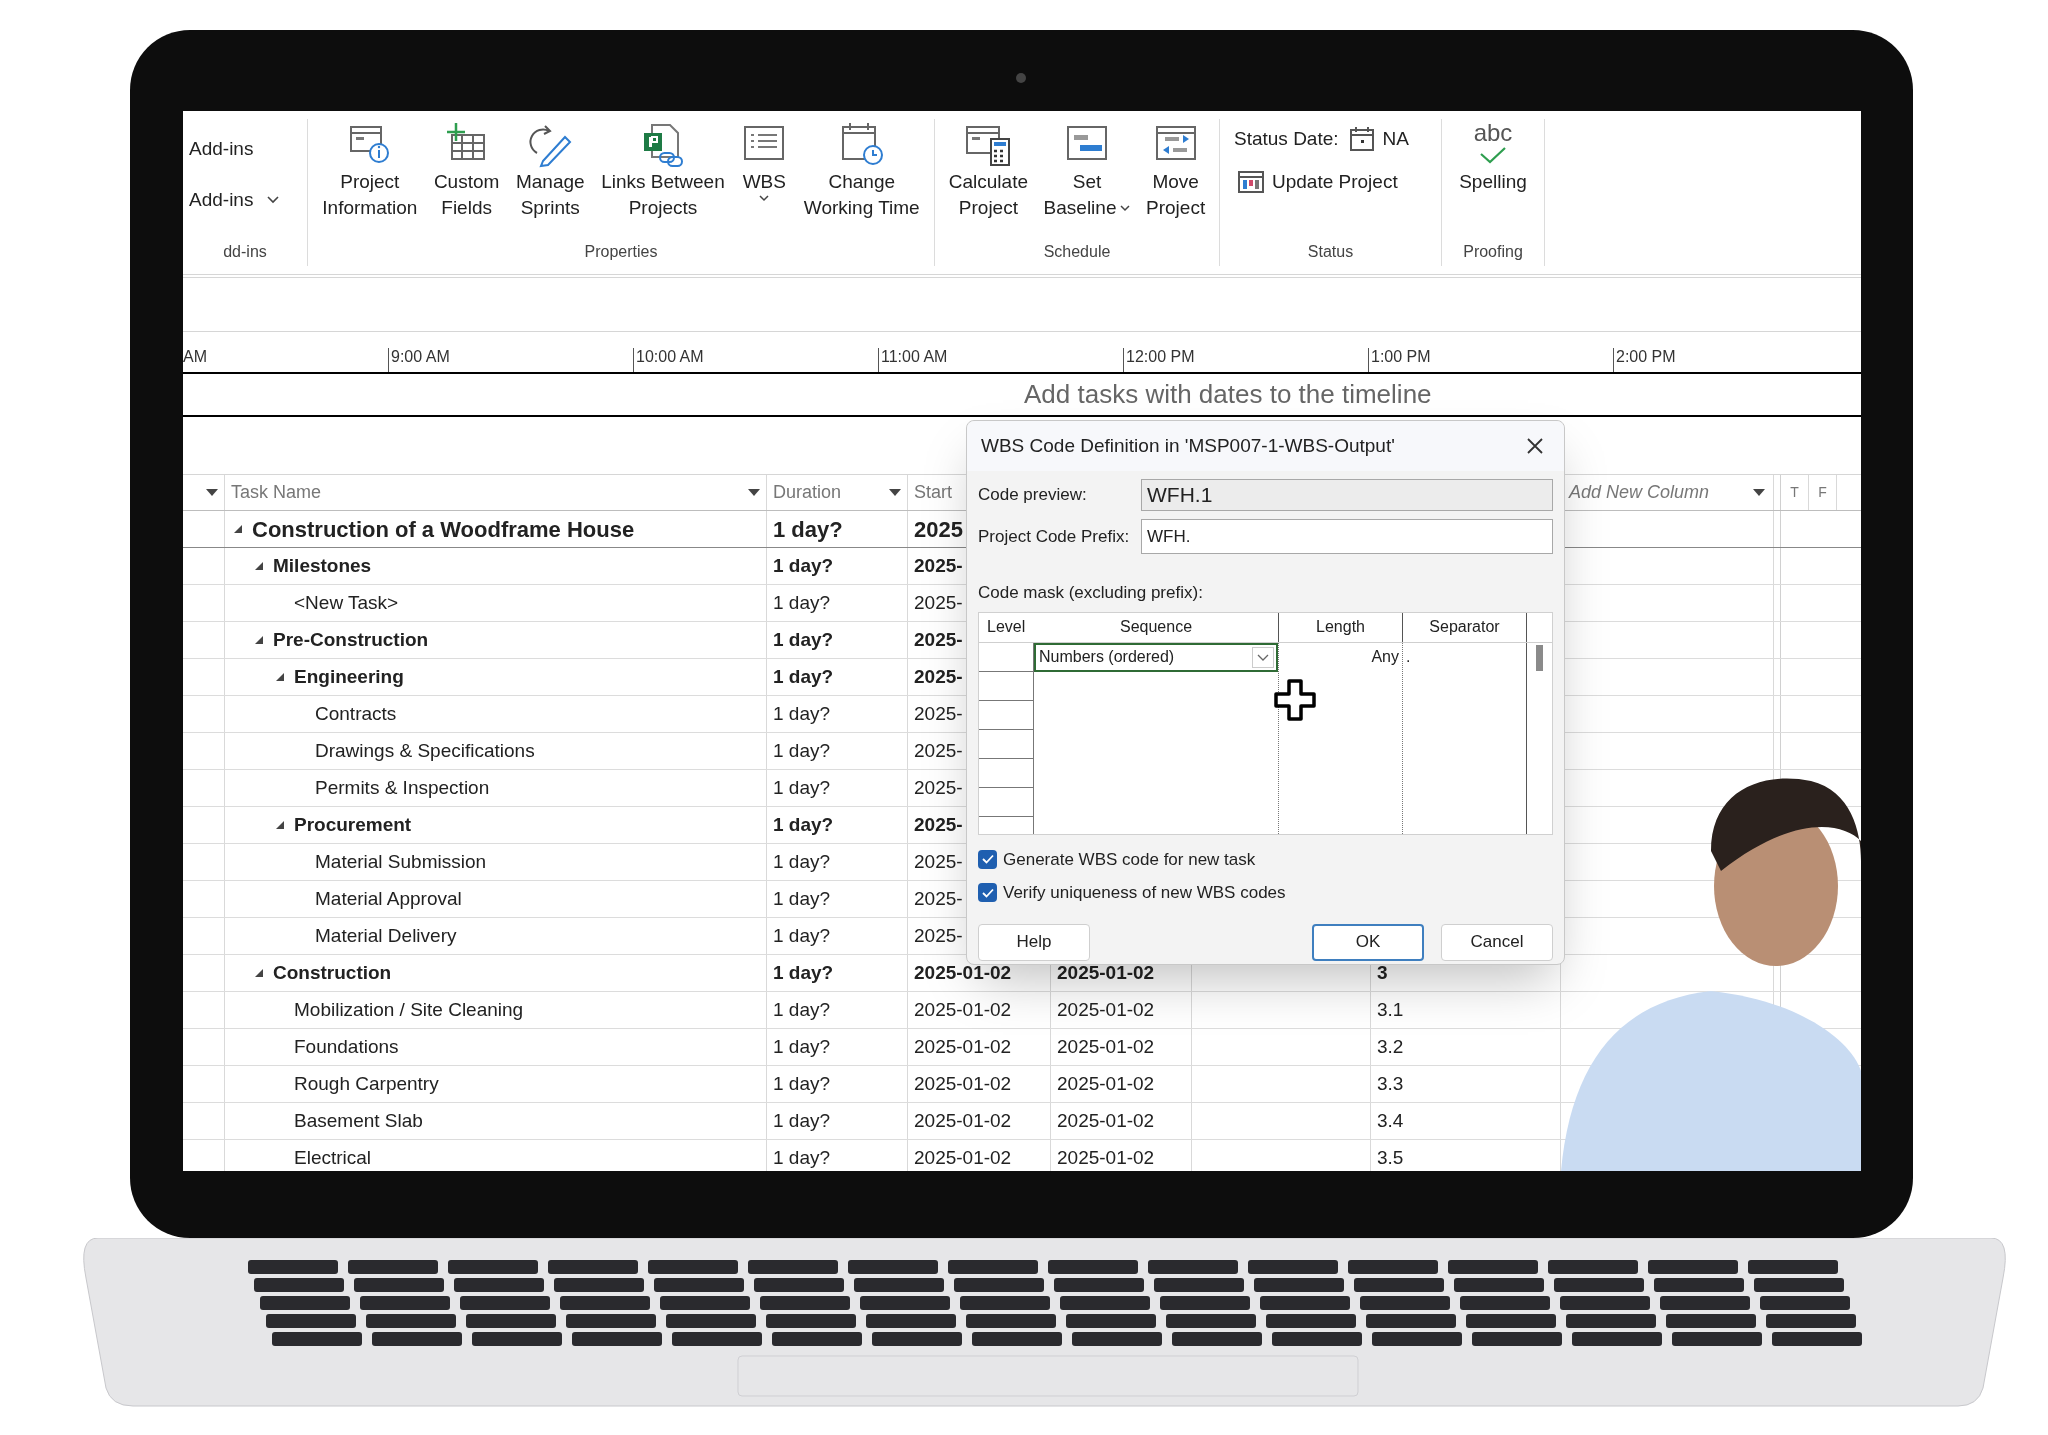 The image size is (2048, 1435). Describe the element at coordinates (333, 1157) in the screenshot. I see `task-name: Electrical` at that location.